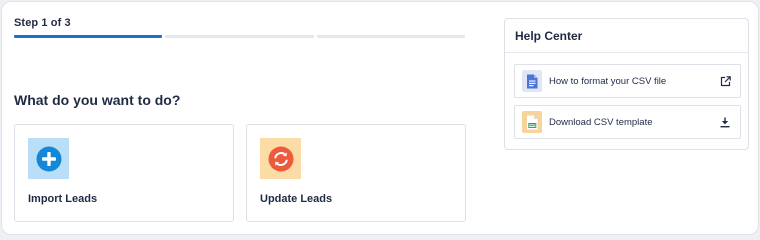 The width and height of the screenshot is (760, 240). Describe the element at coordinates (97, 100) in the screenshot. I see `page-question: What do you want to do?` at that location.